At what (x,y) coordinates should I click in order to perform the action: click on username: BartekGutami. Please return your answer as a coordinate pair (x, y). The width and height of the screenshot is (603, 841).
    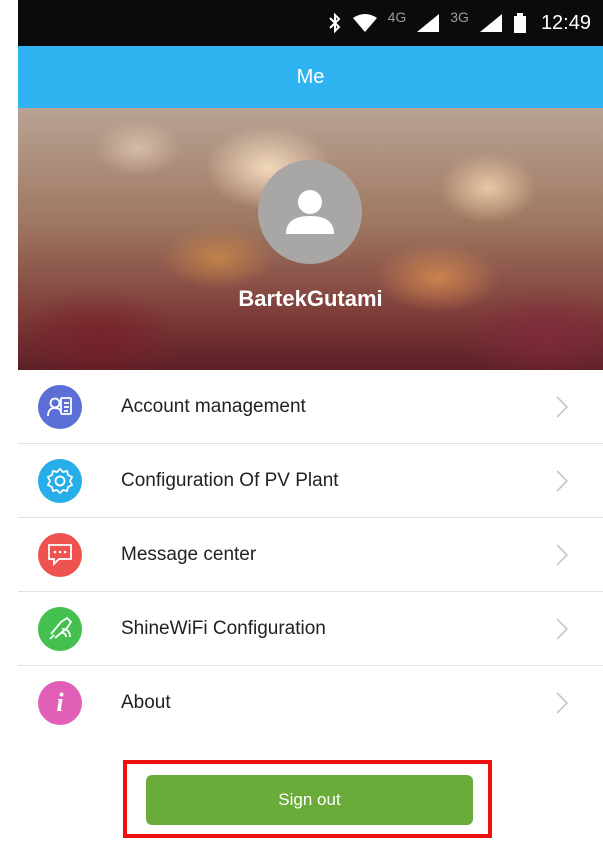
    Looking at the image, I should click on (310, 298).